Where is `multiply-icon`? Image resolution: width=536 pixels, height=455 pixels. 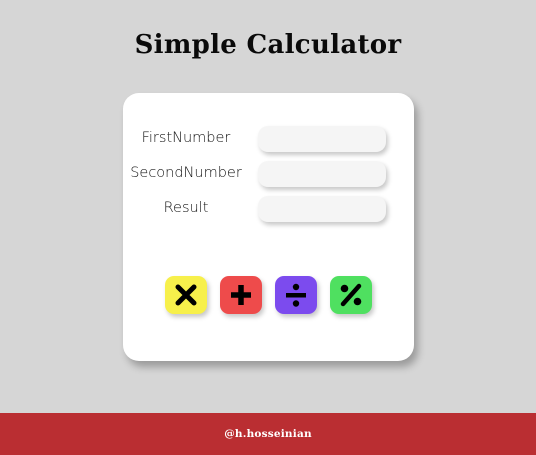 multiply-icon is located at coordinates (186, 295).